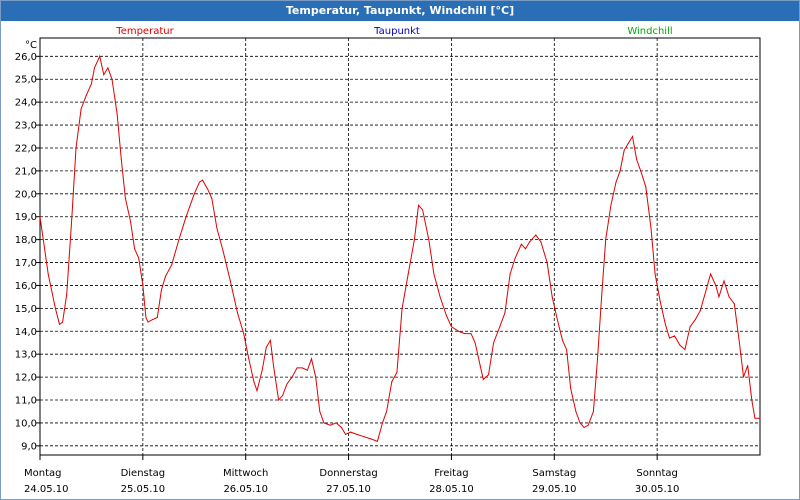  I want to click on y-tick-label: 16,0, so click(26, 286).